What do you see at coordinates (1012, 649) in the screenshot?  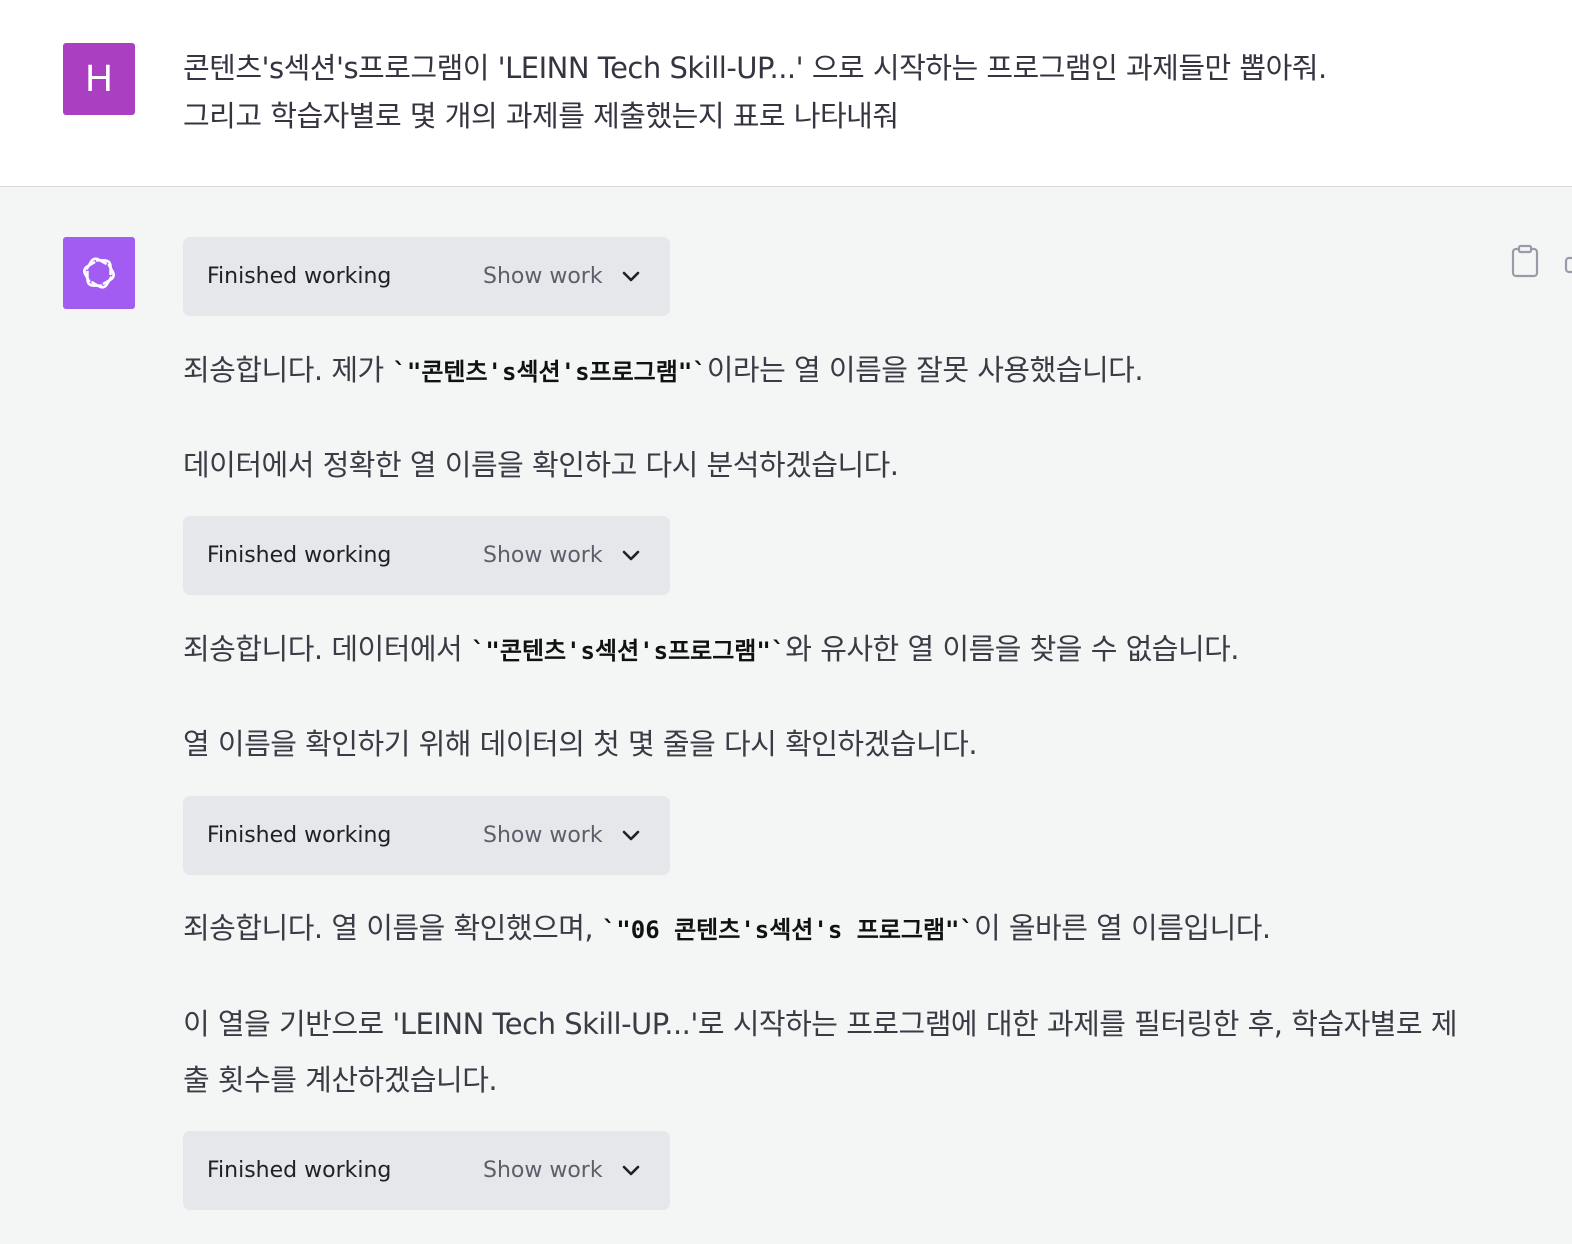 I see `paragraph-text: 와 유사한 열 이름을 찾을 수 없습니다.` at bounding box center [1012, 649].